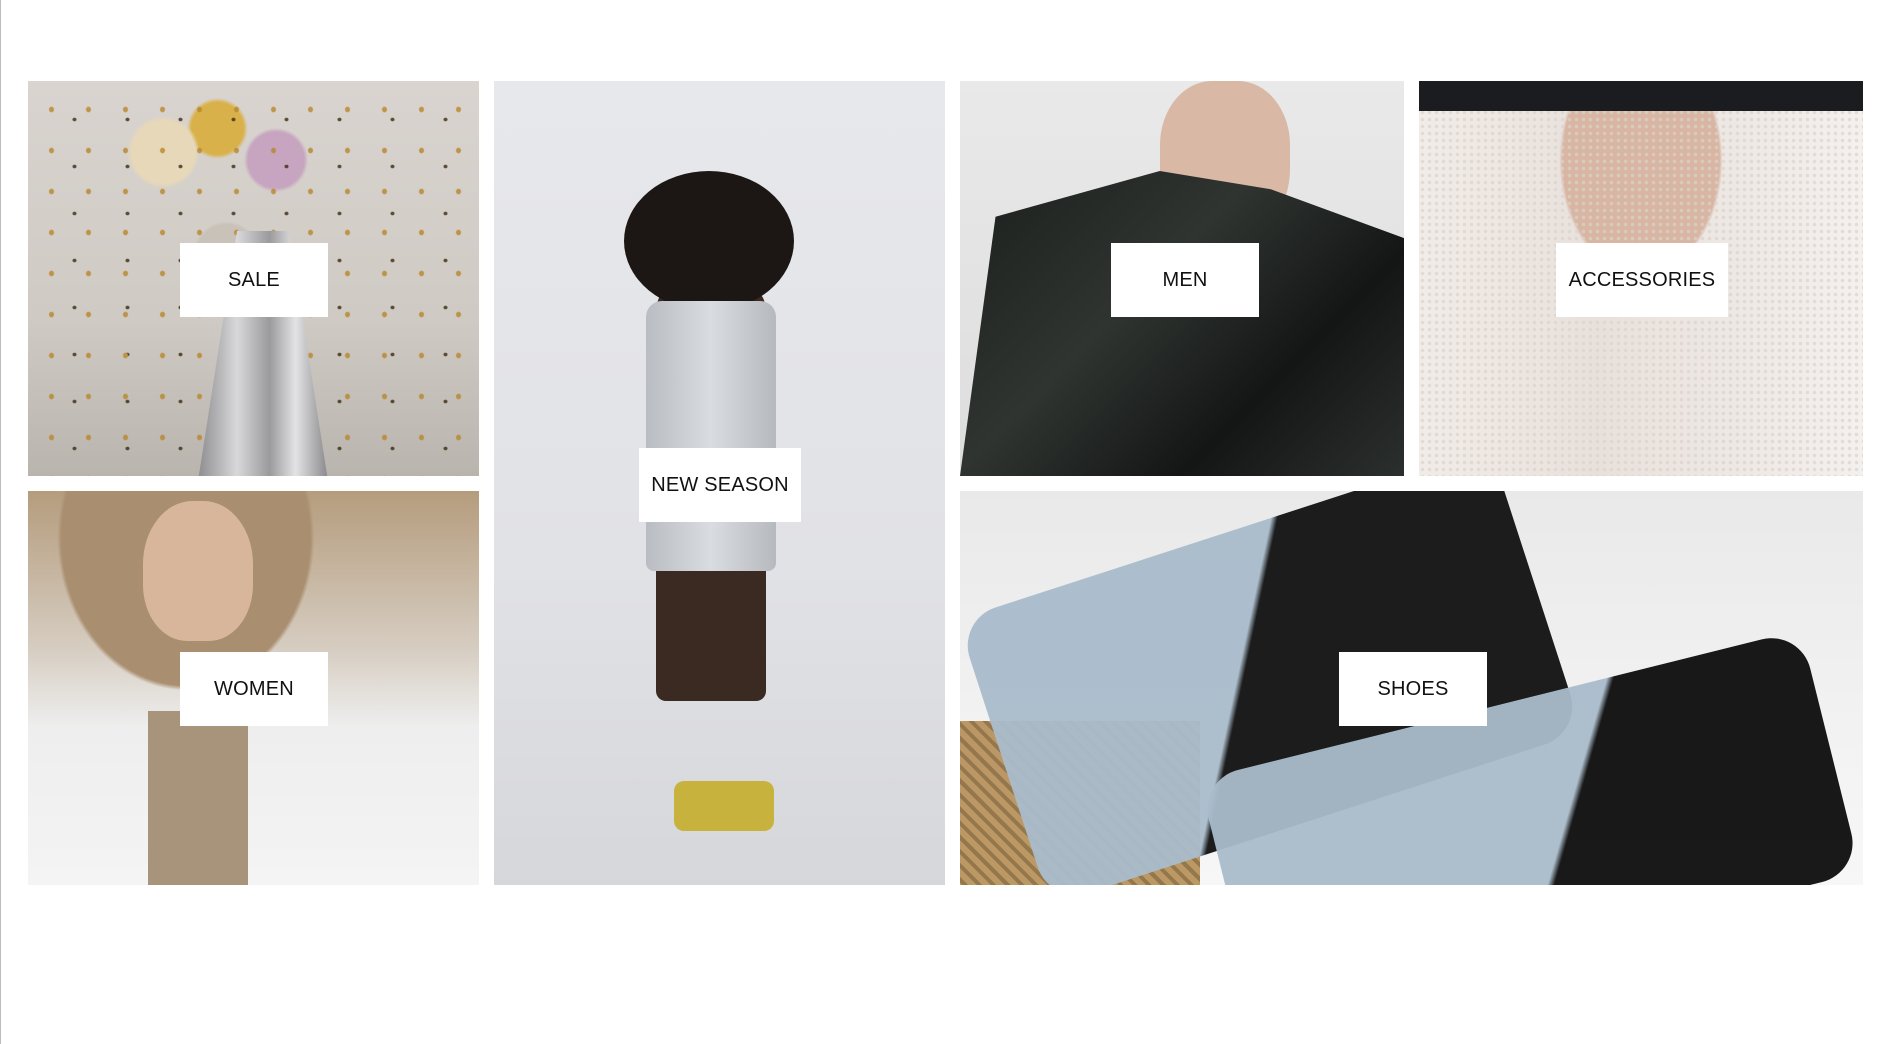 This screenshot has height=1044, width=1896. Describe the element at coordinates (709, 241) in the screenshot. I see `model-hair-shape` at that location.